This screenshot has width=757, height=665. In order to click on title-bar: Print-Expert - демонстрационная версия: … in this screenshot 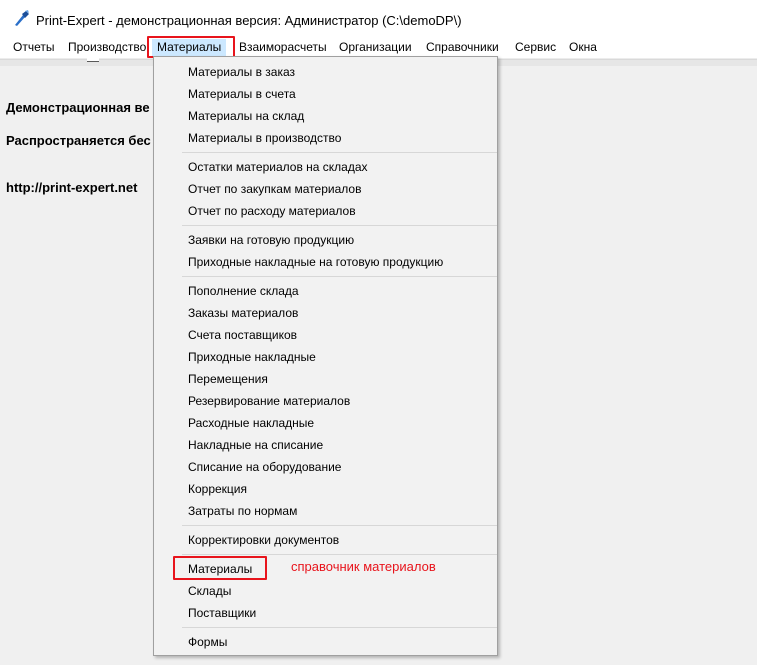, I will do `click(378, 18)`.